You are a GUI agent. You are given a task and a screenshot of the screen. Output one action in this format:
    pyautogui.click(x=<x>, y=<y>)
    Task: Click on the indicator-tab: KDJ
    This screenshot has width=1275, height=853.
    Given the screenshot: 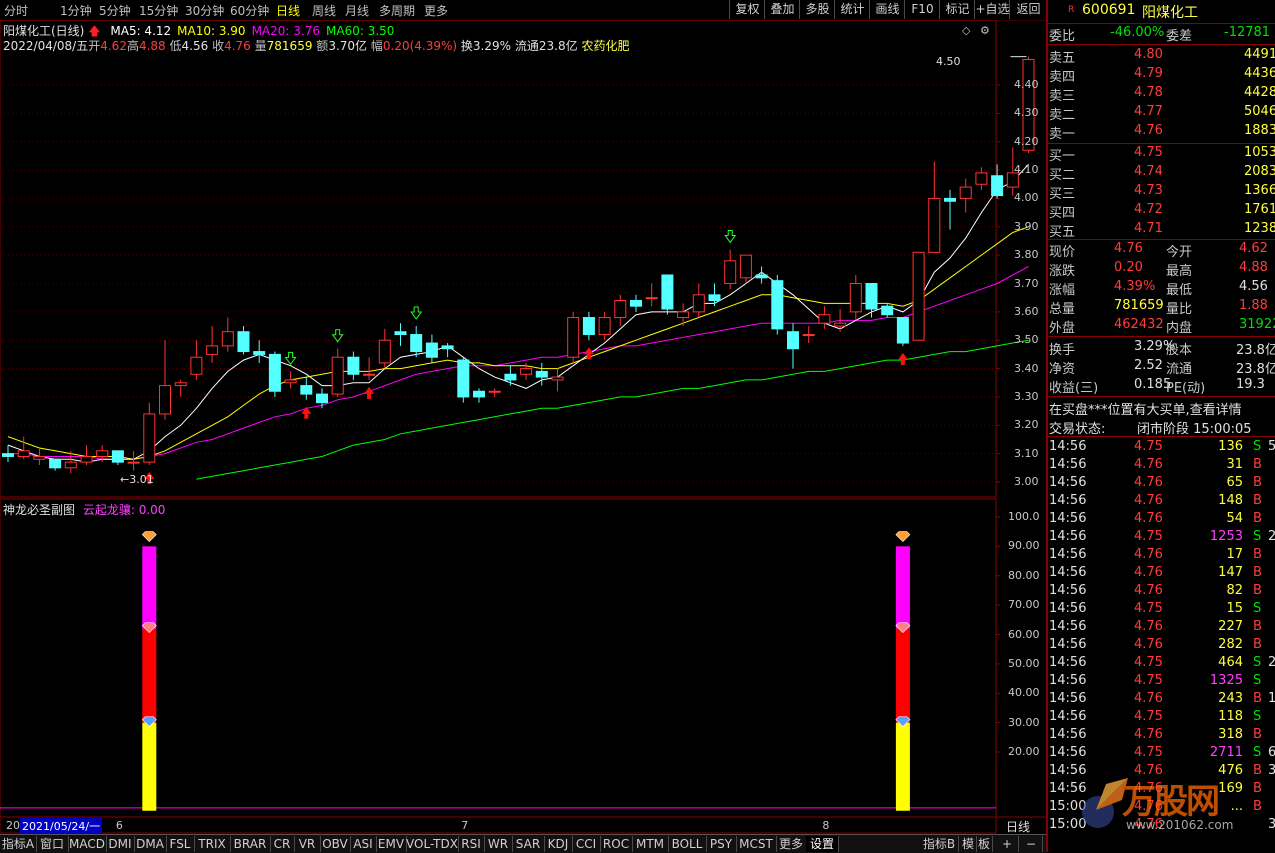 What is the action you would take?
    pyautogui.click(x=558, y=844)
    